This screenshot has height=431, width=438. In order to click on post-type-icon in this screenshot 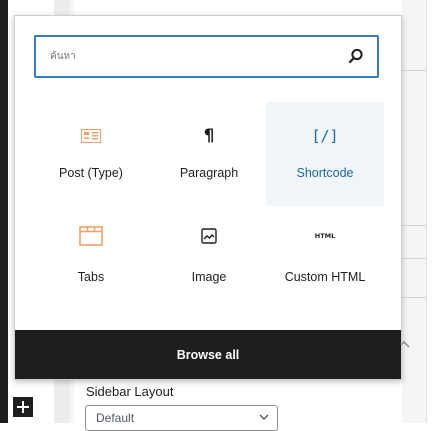, I will do `click(91, 136)`.